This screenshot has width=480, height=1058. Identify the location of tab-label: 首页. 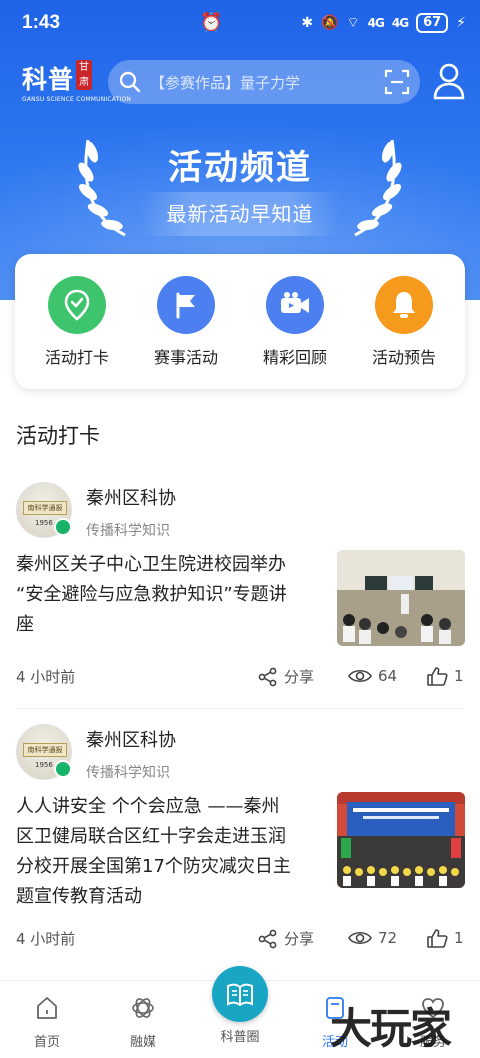
(46, 1042).